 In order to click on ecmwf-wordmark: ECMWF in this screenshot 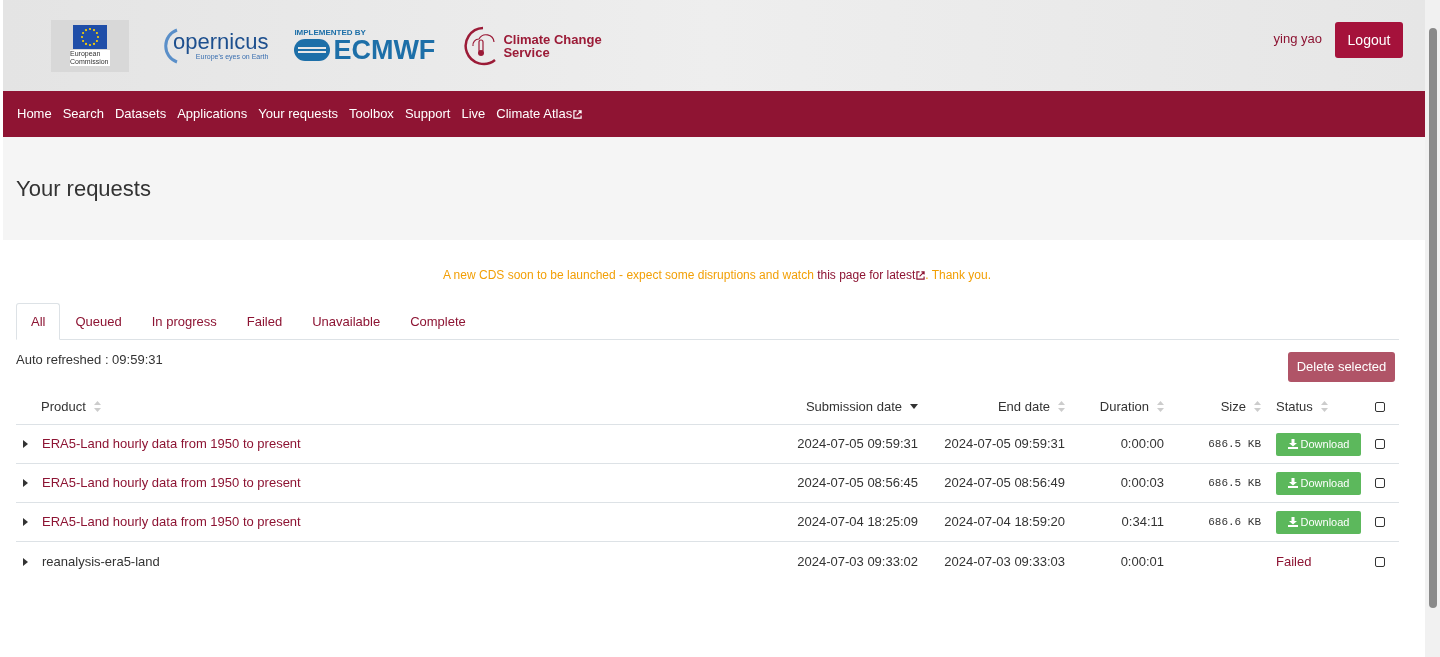, I will do `click(384, 50)`.